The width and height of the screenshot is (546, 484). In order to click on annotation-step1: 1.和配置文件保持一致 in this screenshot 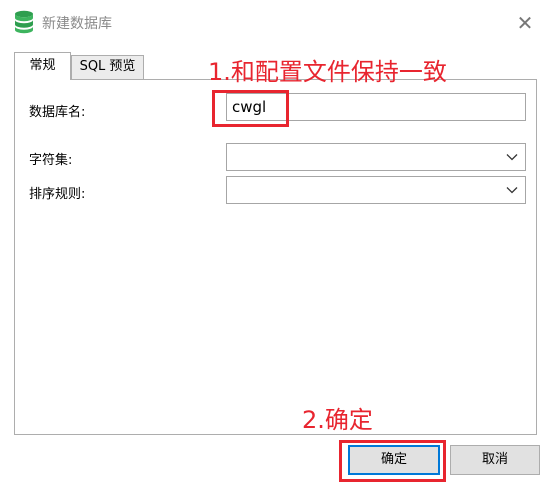, I will do `click(327, 72)`.